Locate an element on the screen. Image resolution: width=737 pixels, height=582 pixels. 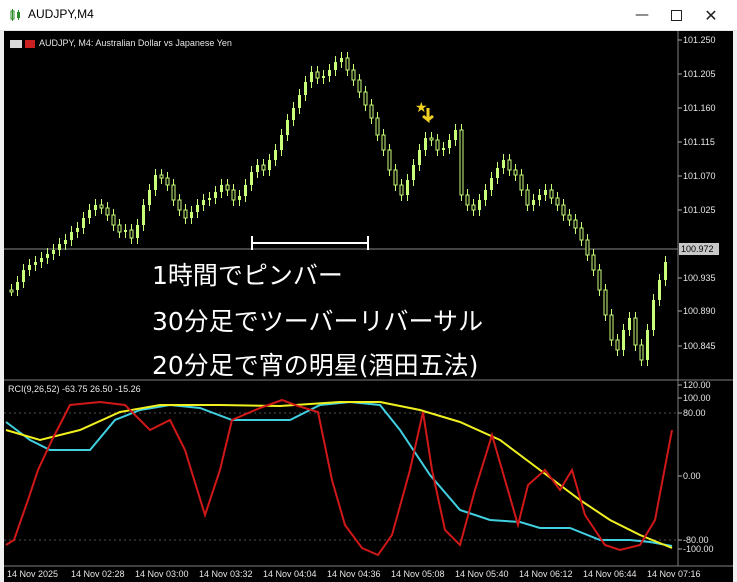
time-tick-label: 14 Nov 04:36 is located at coordinates (354, 574).